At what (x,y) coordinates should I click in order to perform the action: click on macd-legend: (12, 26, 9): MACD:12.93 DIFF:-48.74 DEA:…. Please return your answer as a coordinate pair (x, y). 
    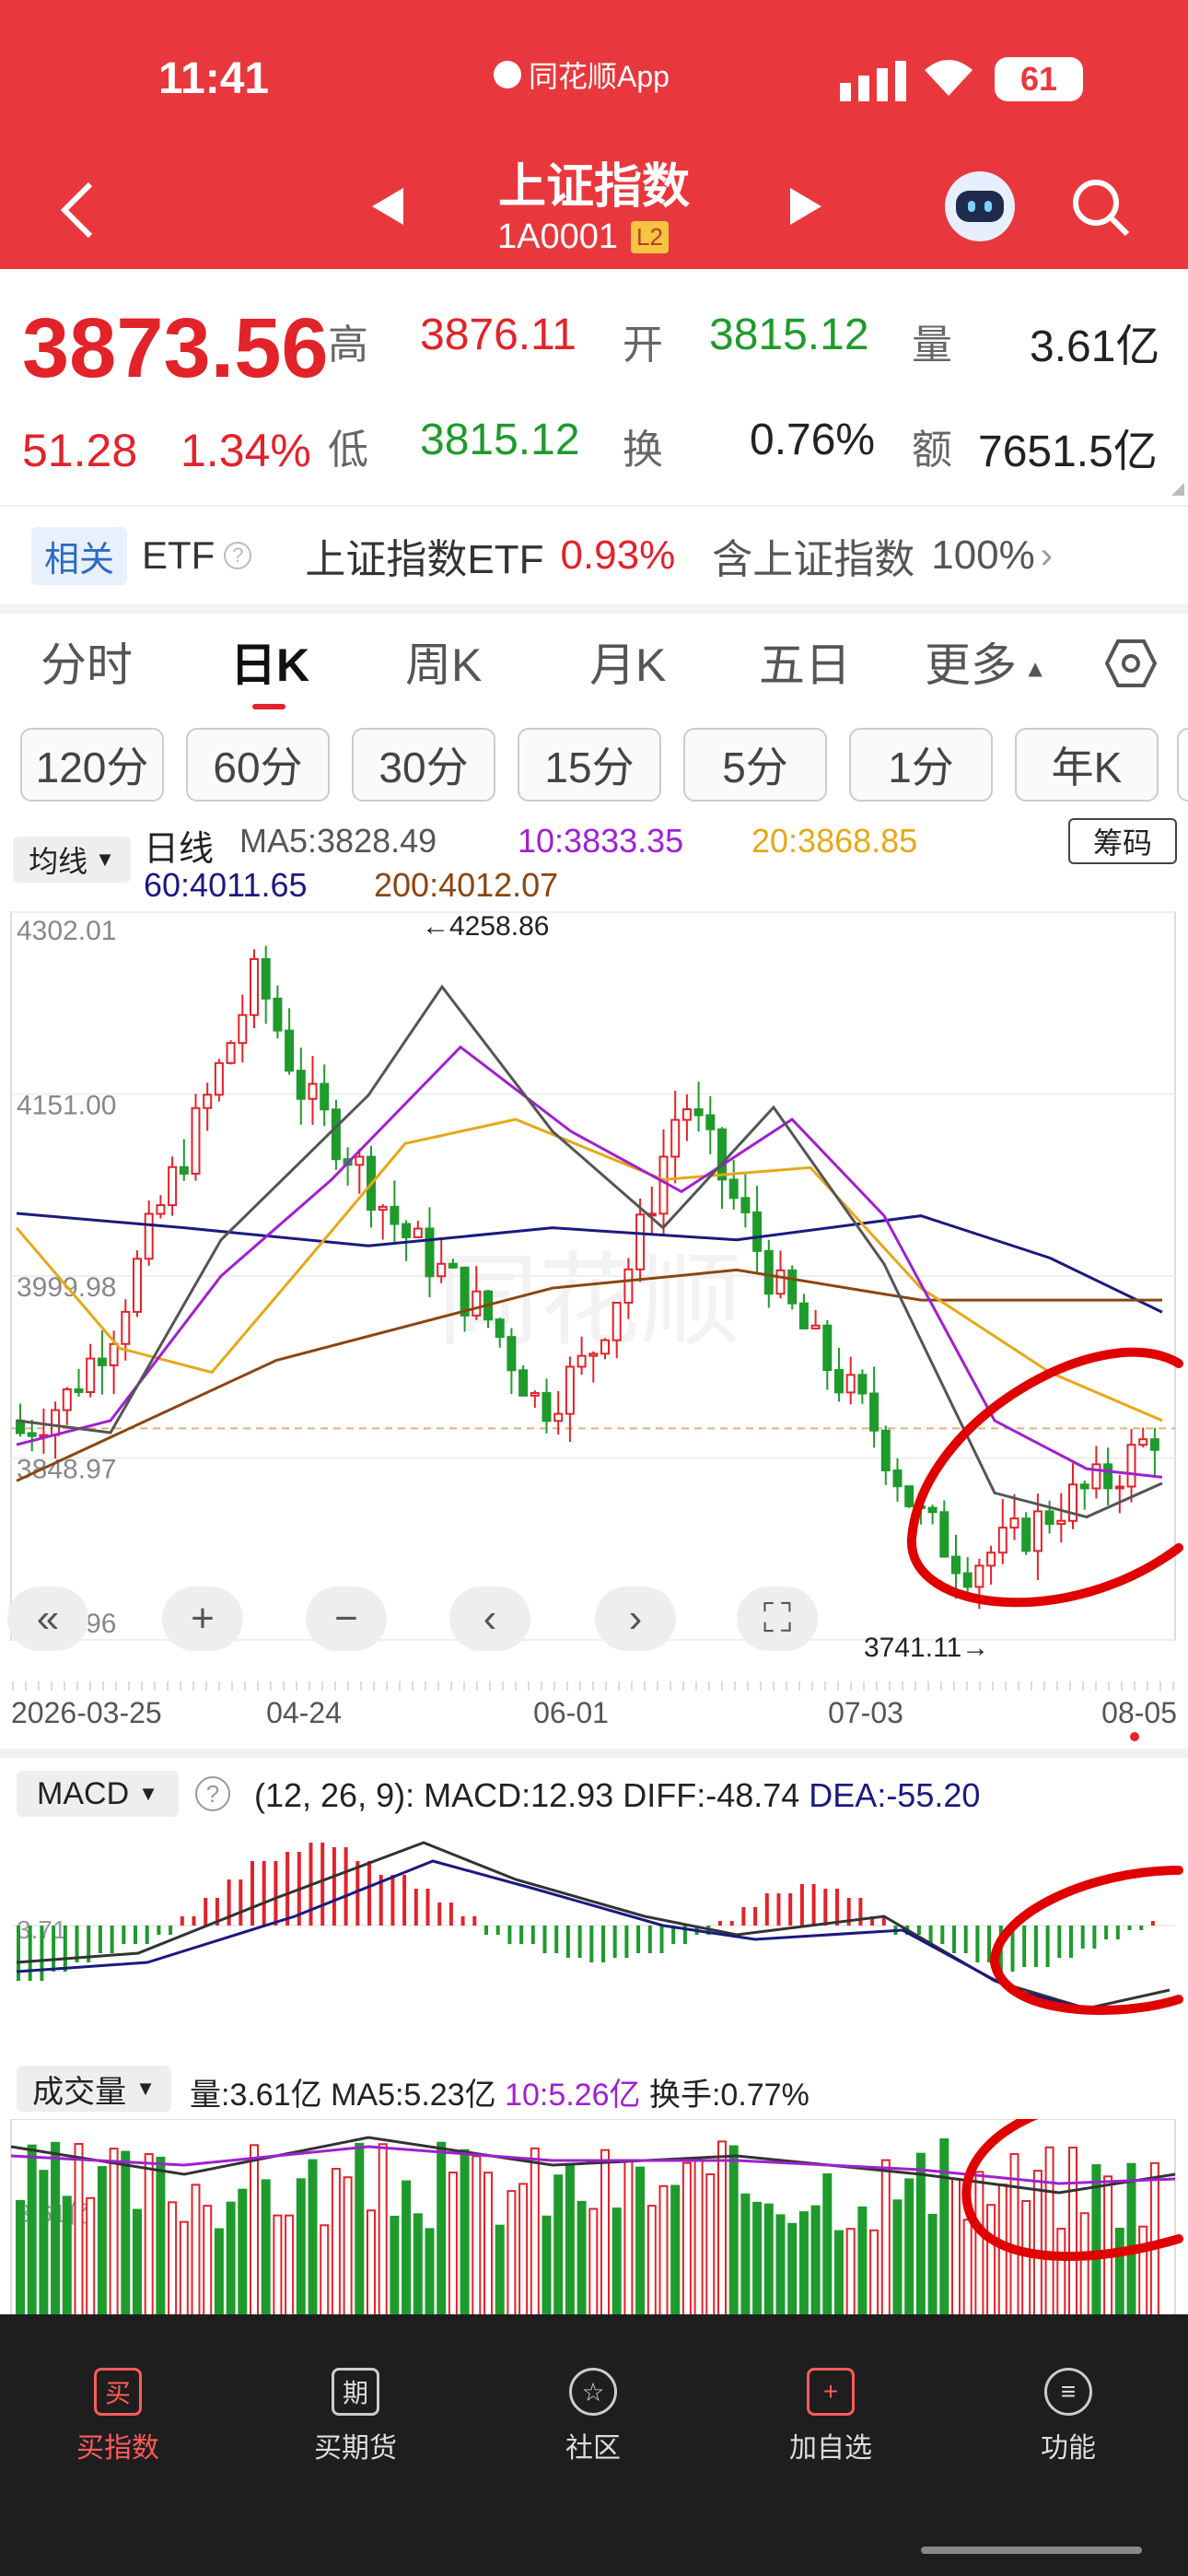
    Looking at the image, I should click on (617, 1795).